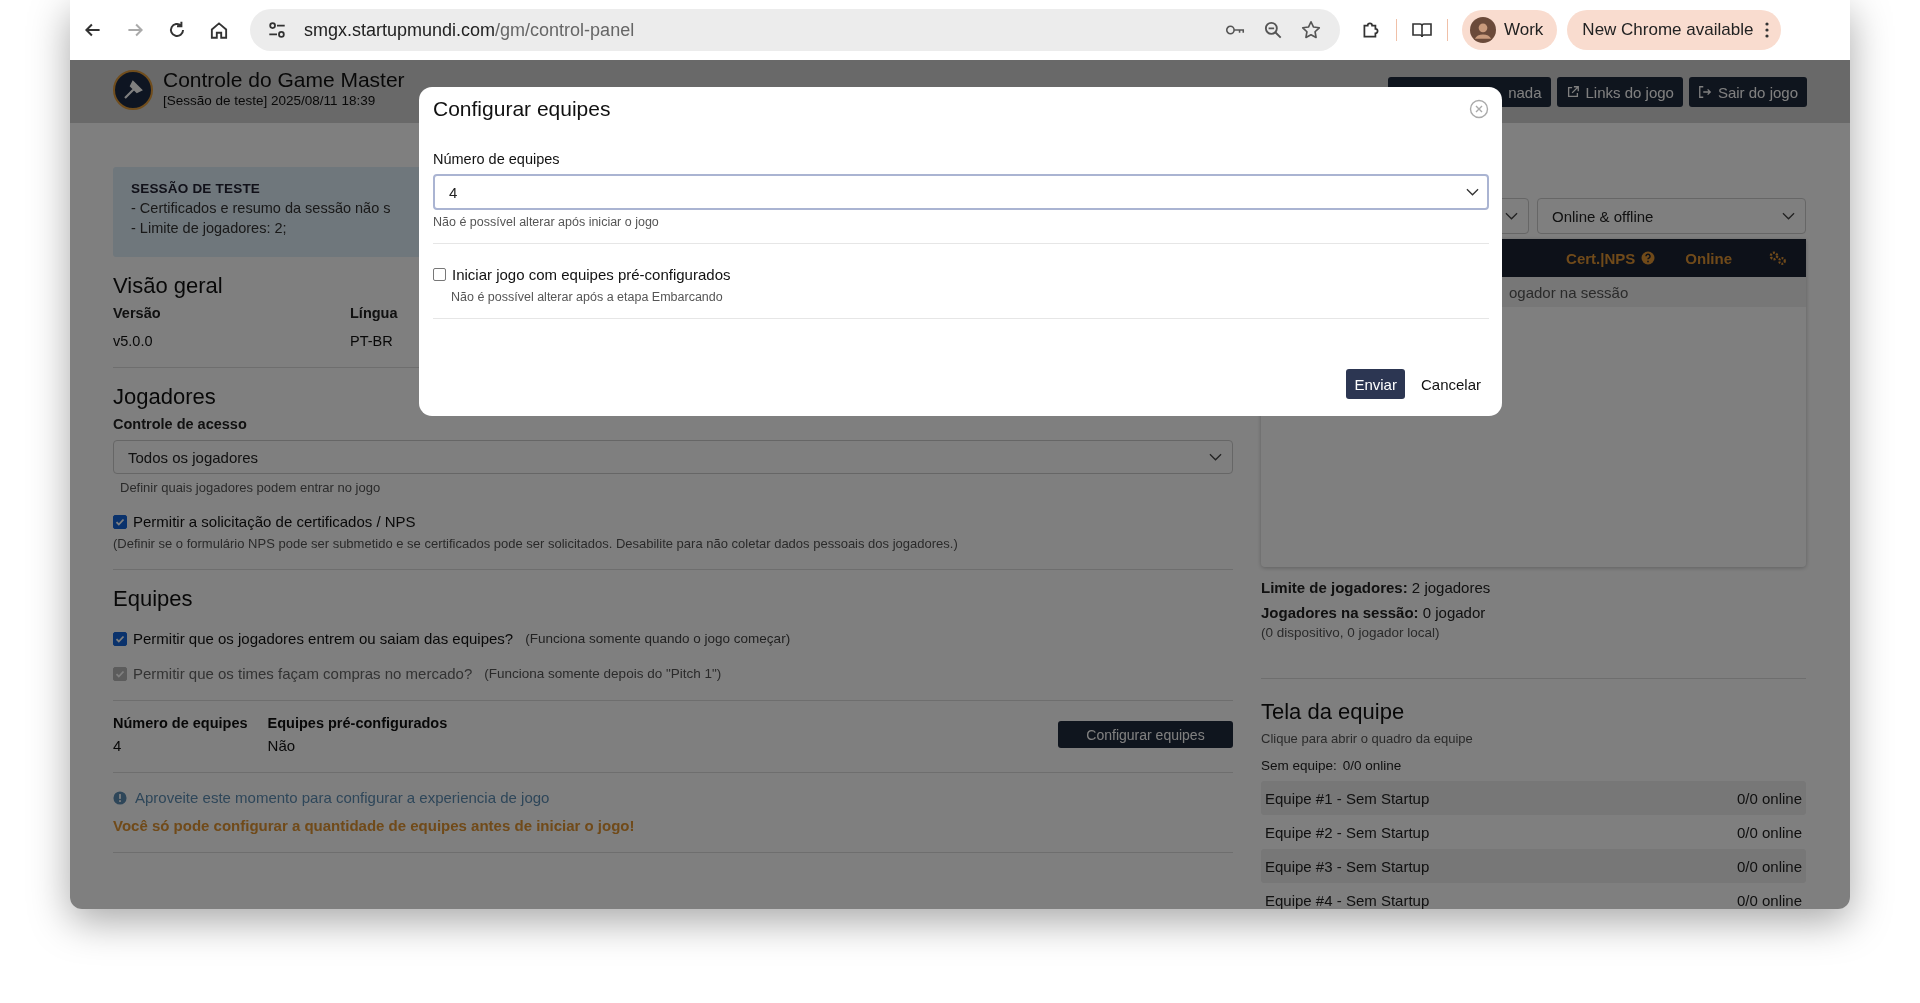  I want to click on stat-line: Jogadores na sessão: 0 jogador, so click(1374, 612).